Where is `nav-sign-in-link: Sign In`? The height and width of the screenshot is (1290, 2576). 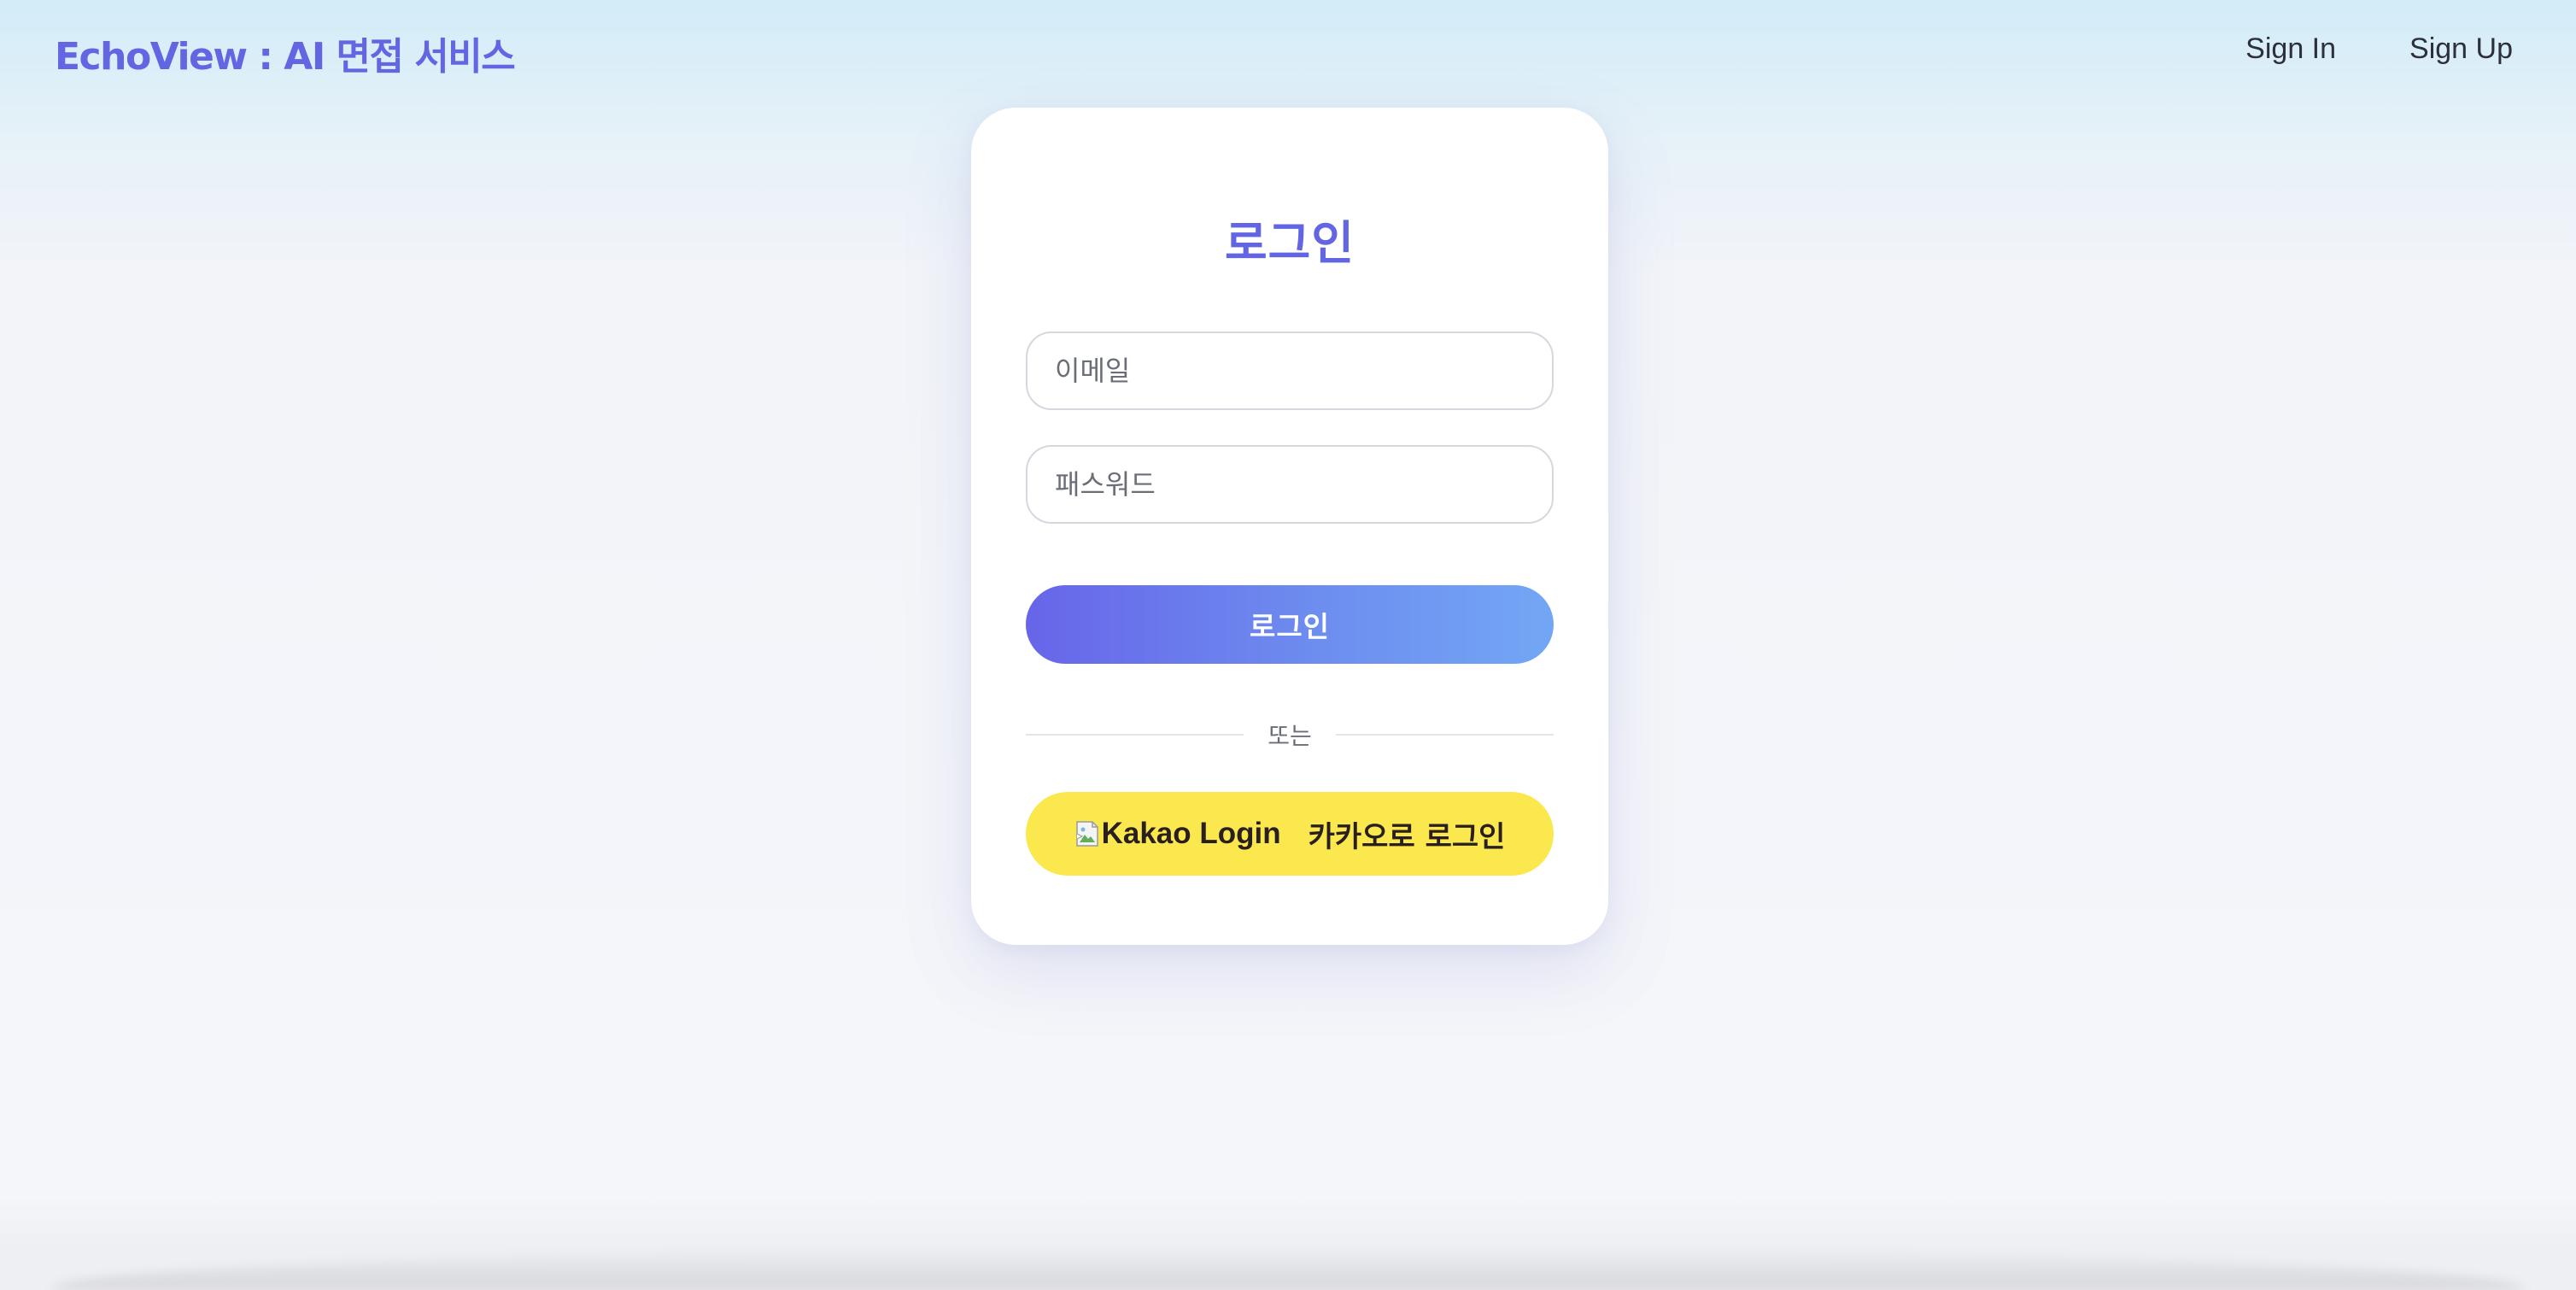
nav-sign-in-link: Sign In is located at coordinates (2290, 49).